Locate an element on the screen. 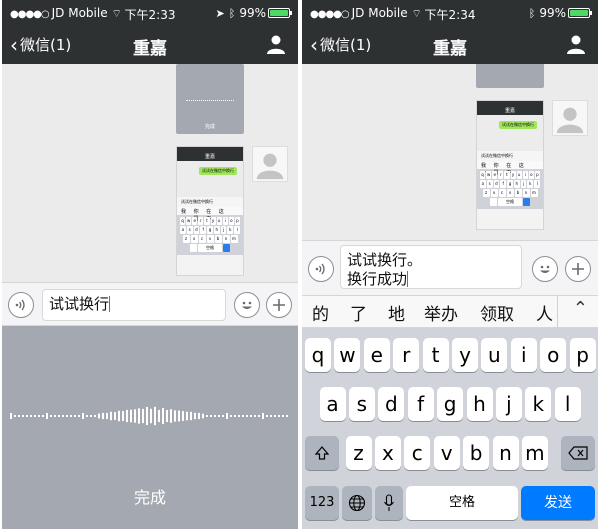  key-z: z is located at coordinates (358, 453).